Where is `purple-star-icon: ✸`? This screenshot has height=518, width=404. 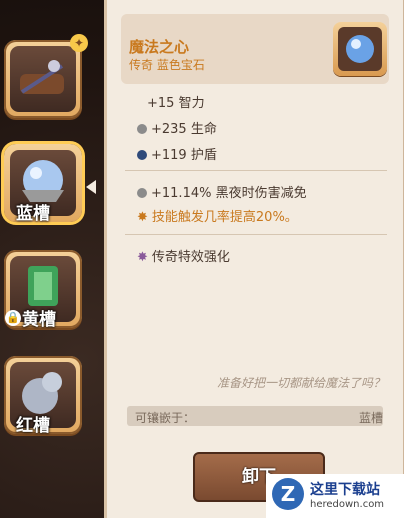
purple-star-icon: ✸ is located at coordinates (142, 257).